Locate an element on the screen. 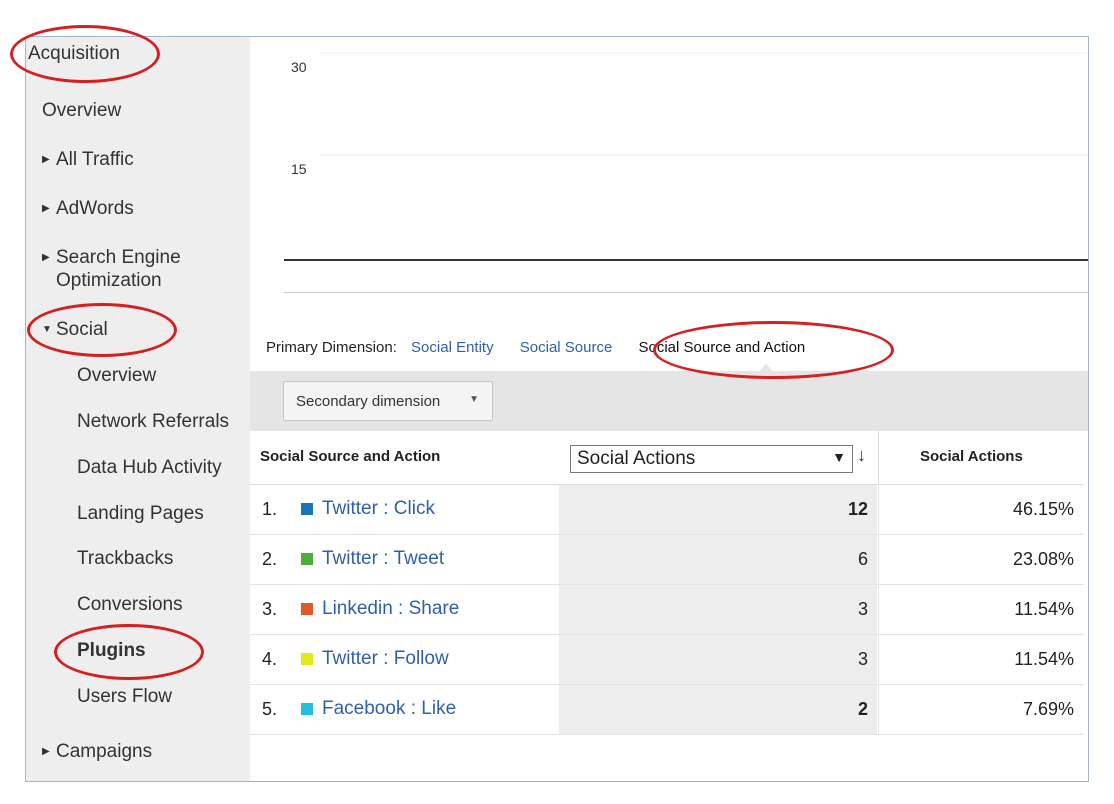 The image size is (1114, 804). row-link: Twitter : Follow is located at coordinates (385, 659).